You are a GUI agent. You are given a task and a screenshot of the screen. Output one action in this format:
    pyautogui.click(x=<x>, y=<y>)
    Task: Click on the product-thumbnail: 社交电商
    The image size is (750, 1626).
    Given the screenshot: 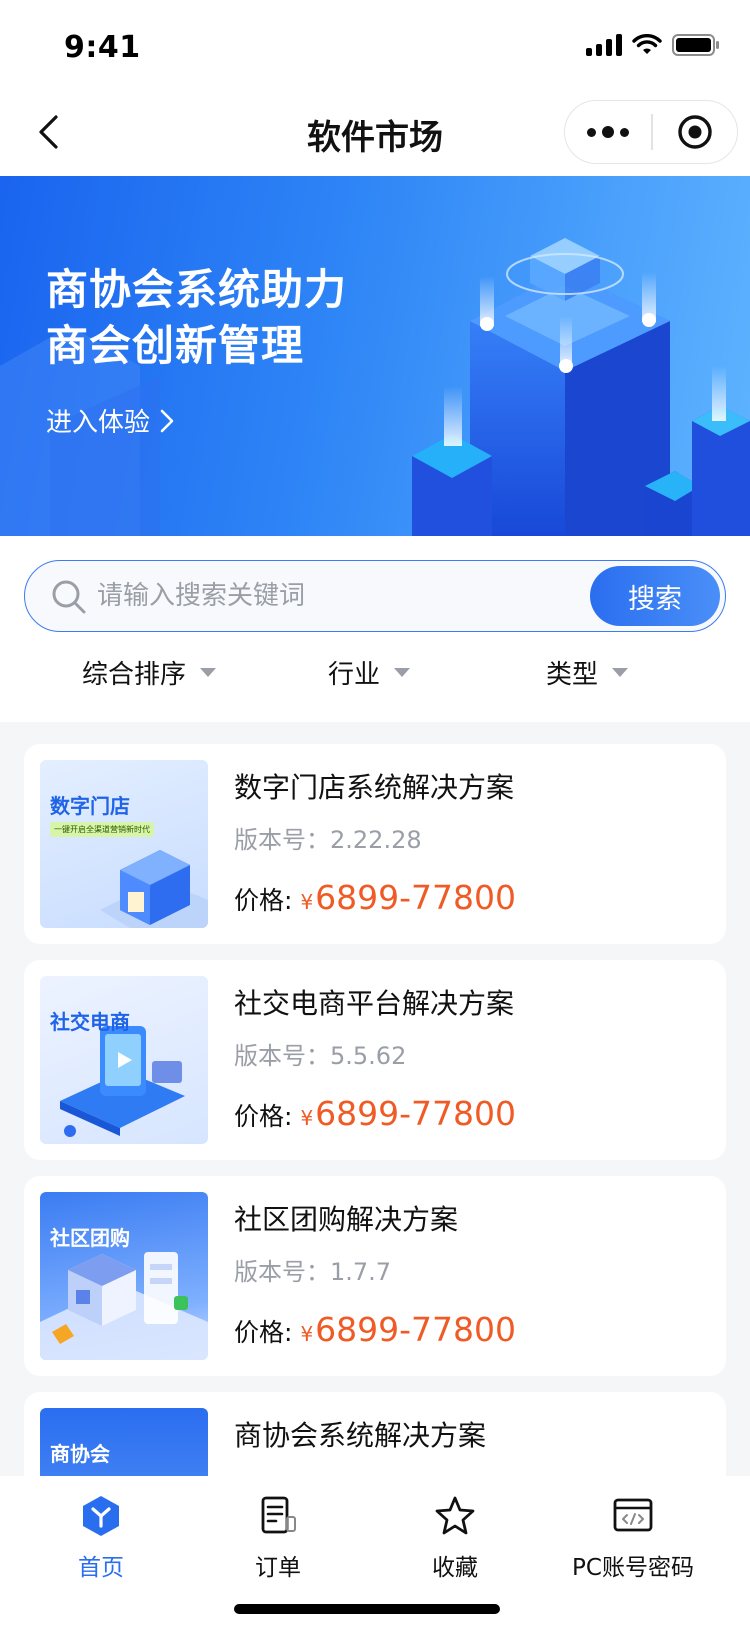 What is the action you would take?
    pyautogui.click(x=124, y=1060)
    